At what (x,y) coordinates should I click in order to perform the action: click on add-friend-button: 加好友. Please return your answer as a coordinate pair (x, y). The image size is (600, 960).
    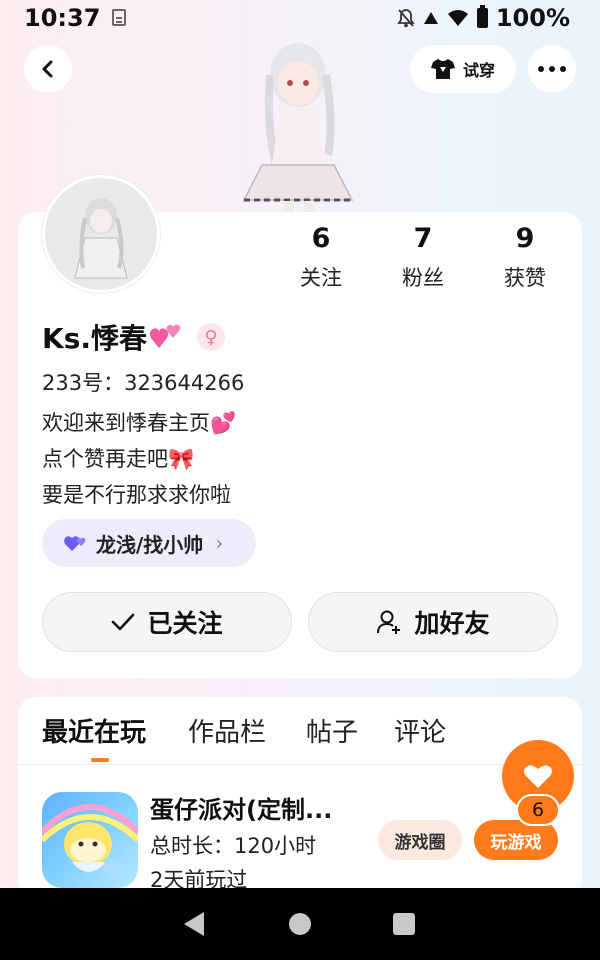
    Looking at the image, I should click on (433, 622).